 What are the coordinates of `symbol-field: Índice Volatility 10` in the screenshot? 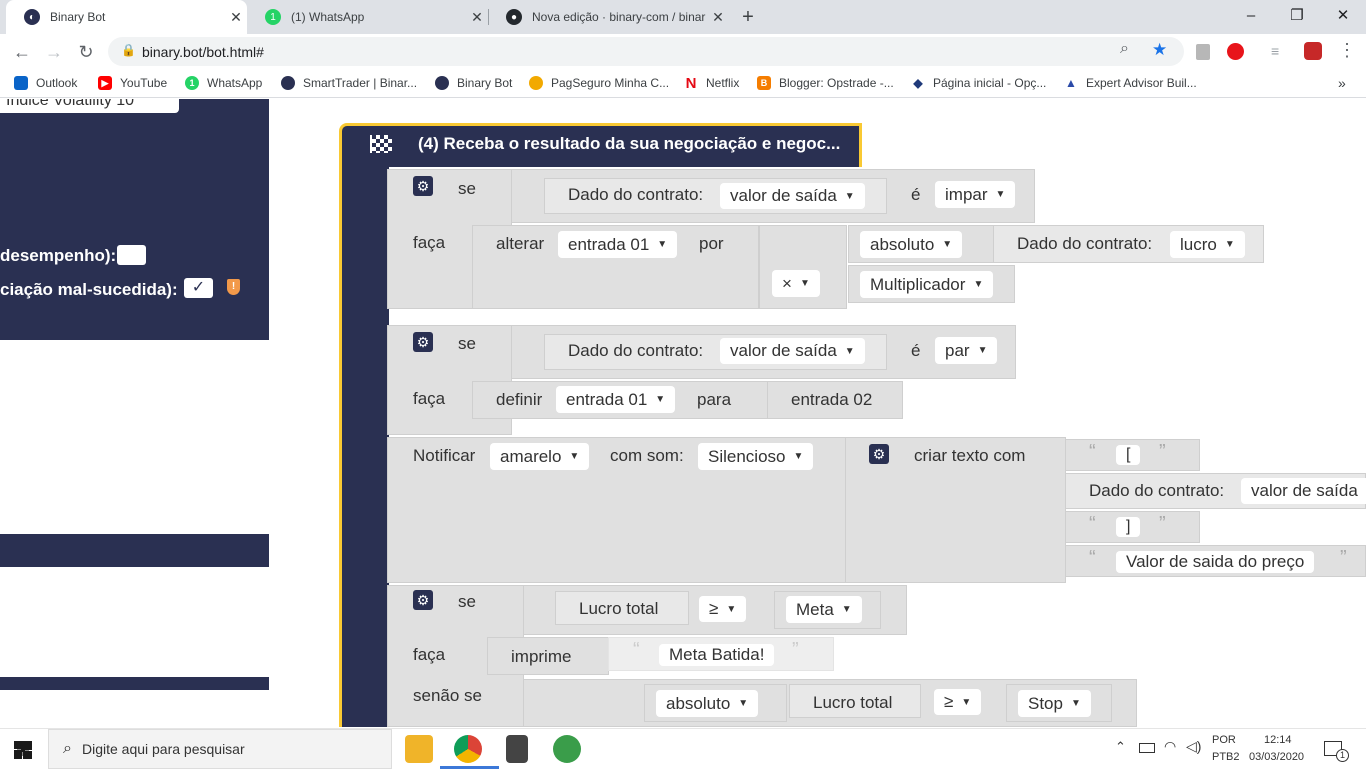 It's located at (89, 106).